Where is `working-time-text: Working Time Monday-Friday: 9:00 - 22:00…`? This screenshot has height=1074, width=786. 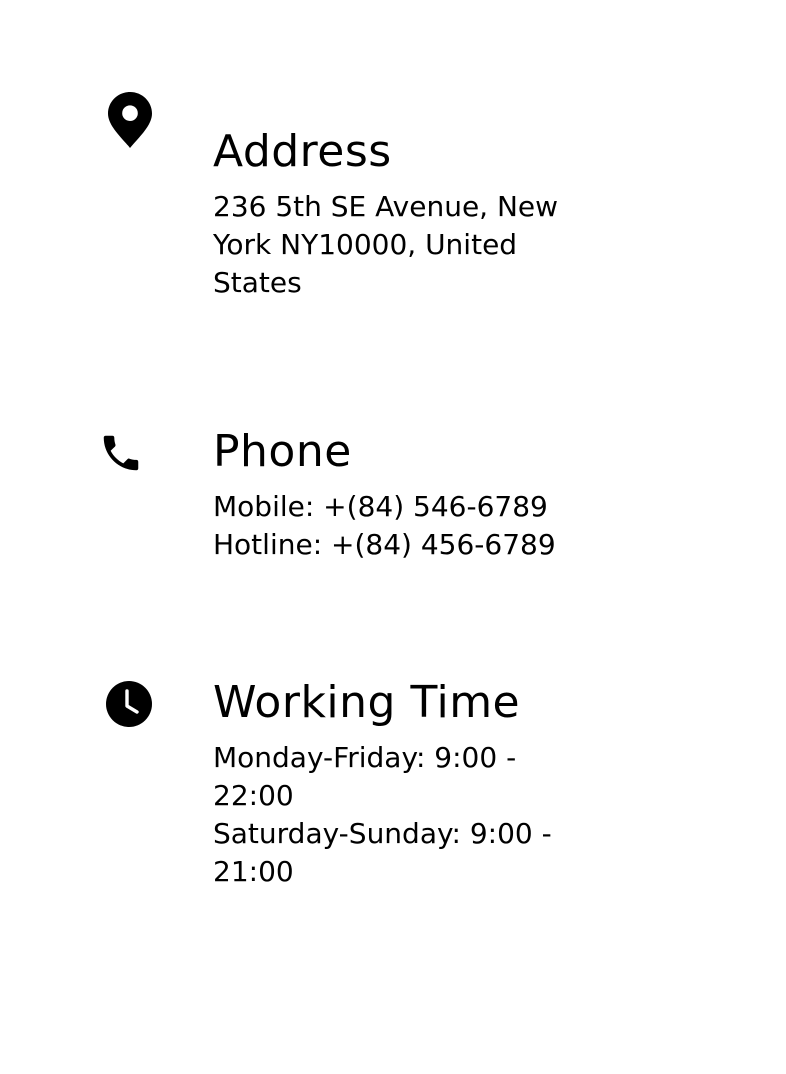
working-time-text: Working Time Monday-Friday: 9:00 - 22:00… is located at coordinates (413, 784).